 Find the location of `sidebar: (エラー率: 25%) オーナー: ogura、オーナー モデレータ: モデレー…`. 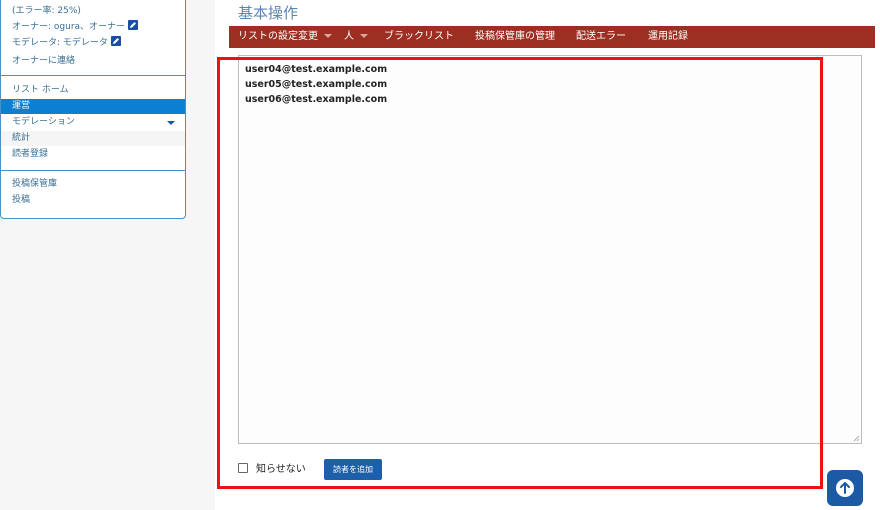

sidebar: (エラー率: 25%) オーナー: ogura、オーナー モデレータ: モデレー… is located at coordinates (93, 109).